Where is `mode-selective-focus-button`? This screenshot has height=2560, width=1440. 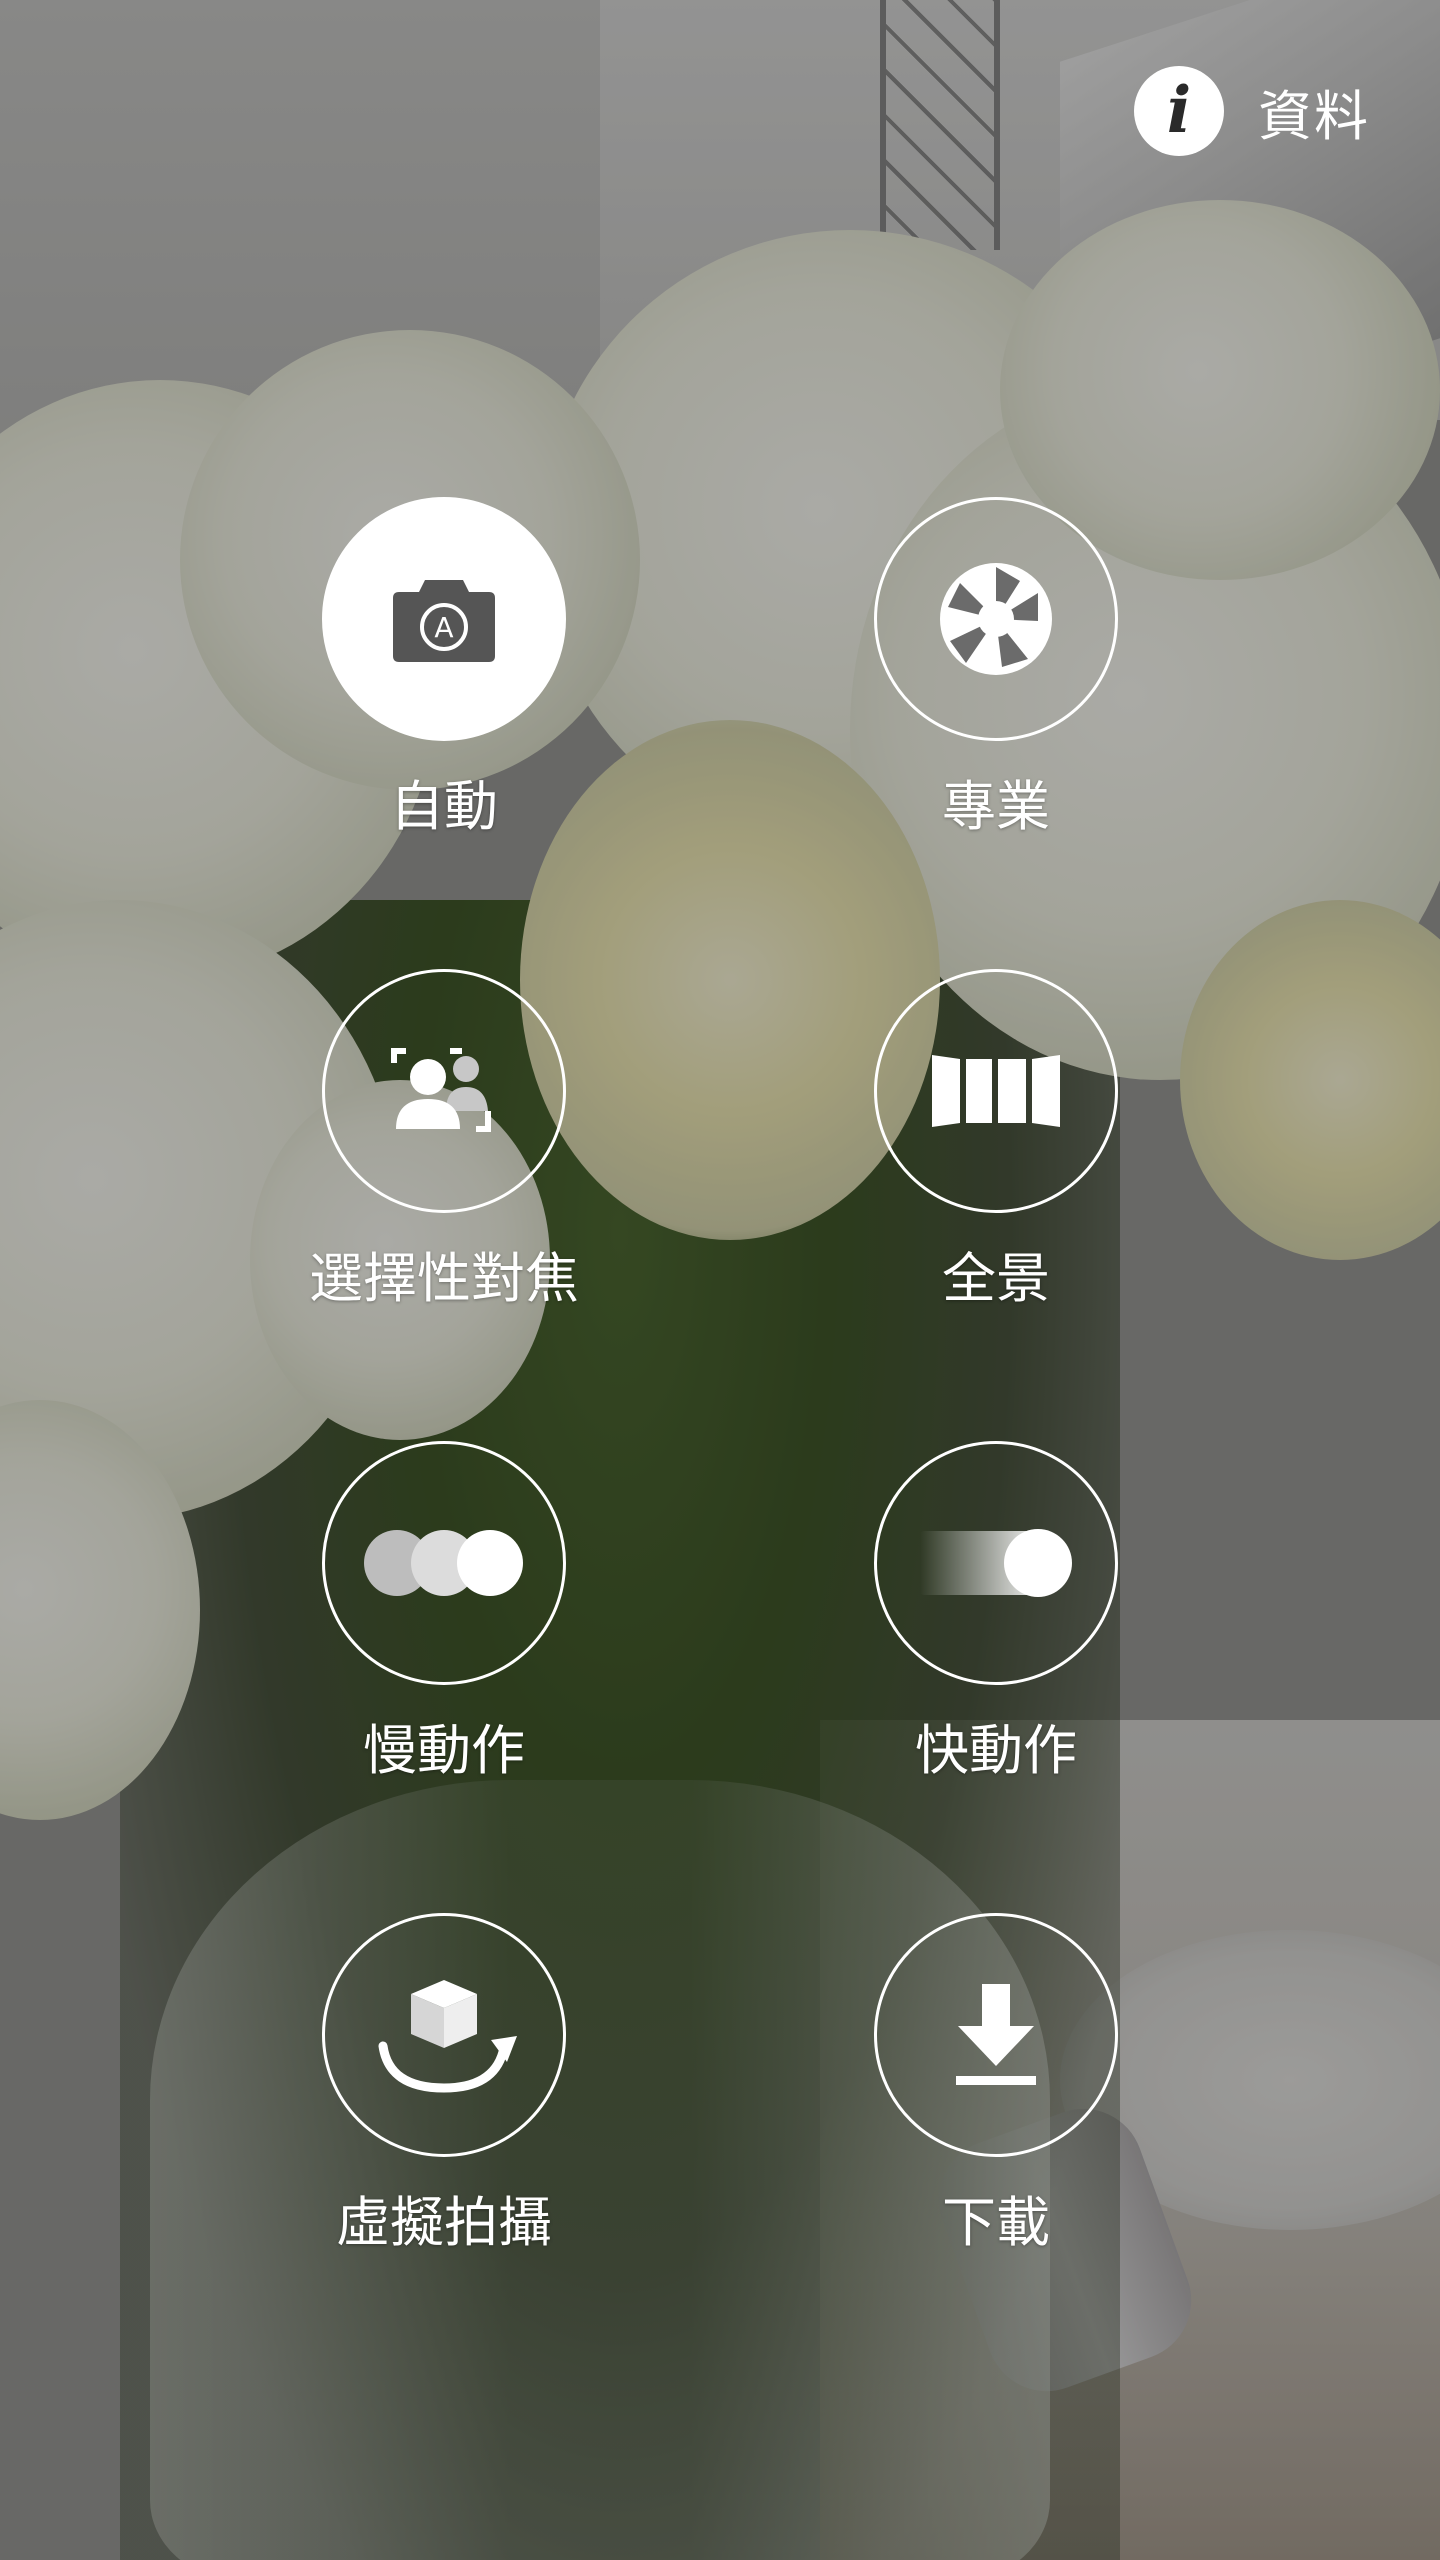
mode-selective-focus-button is located at coordinates (444, 1091).